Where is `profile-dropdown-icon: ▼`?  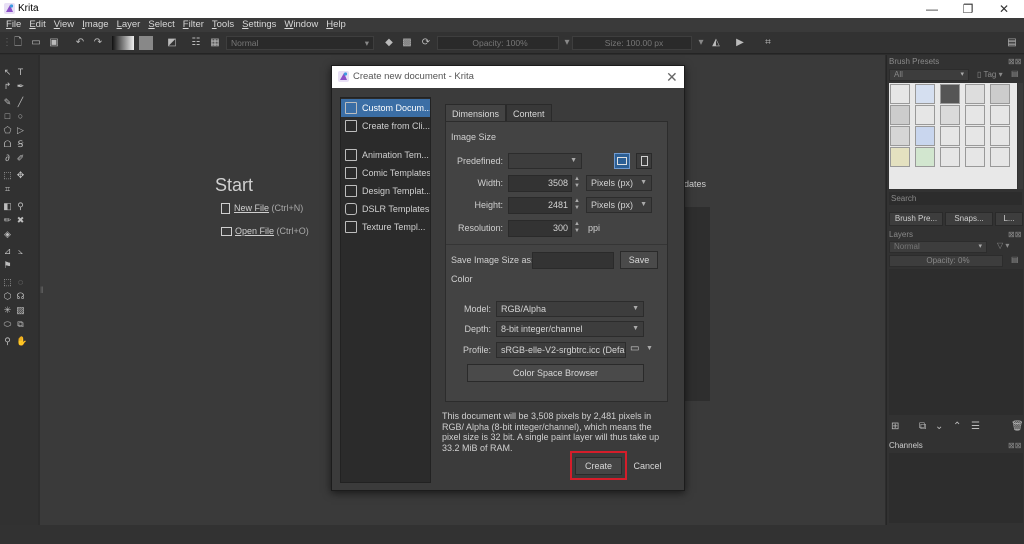 profile-dropdown-icon: ▼ is located at coordinates (649, 348).